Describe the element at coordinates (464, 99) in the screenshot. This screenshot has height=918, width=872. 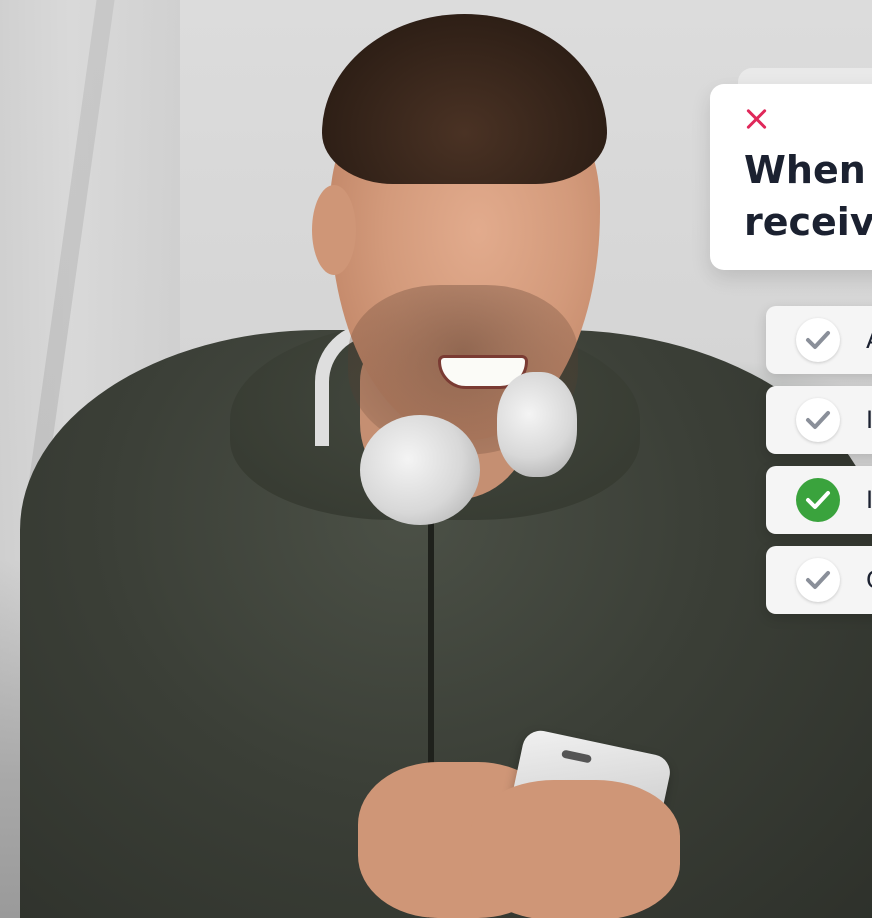
I see `hair` at that location.